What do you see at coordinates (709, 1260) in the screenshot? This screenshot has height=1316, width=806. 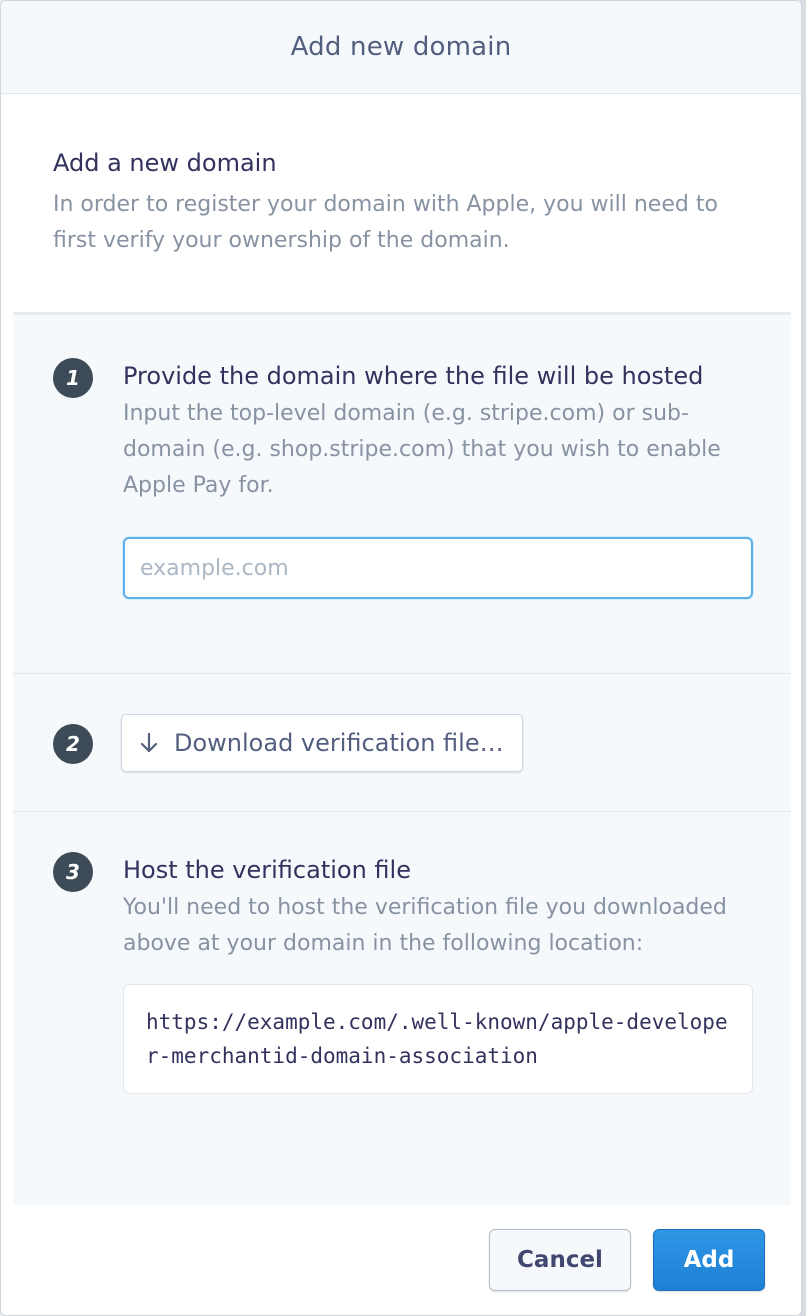 I see `add-button: Add` at bounding box center [709, 1260].